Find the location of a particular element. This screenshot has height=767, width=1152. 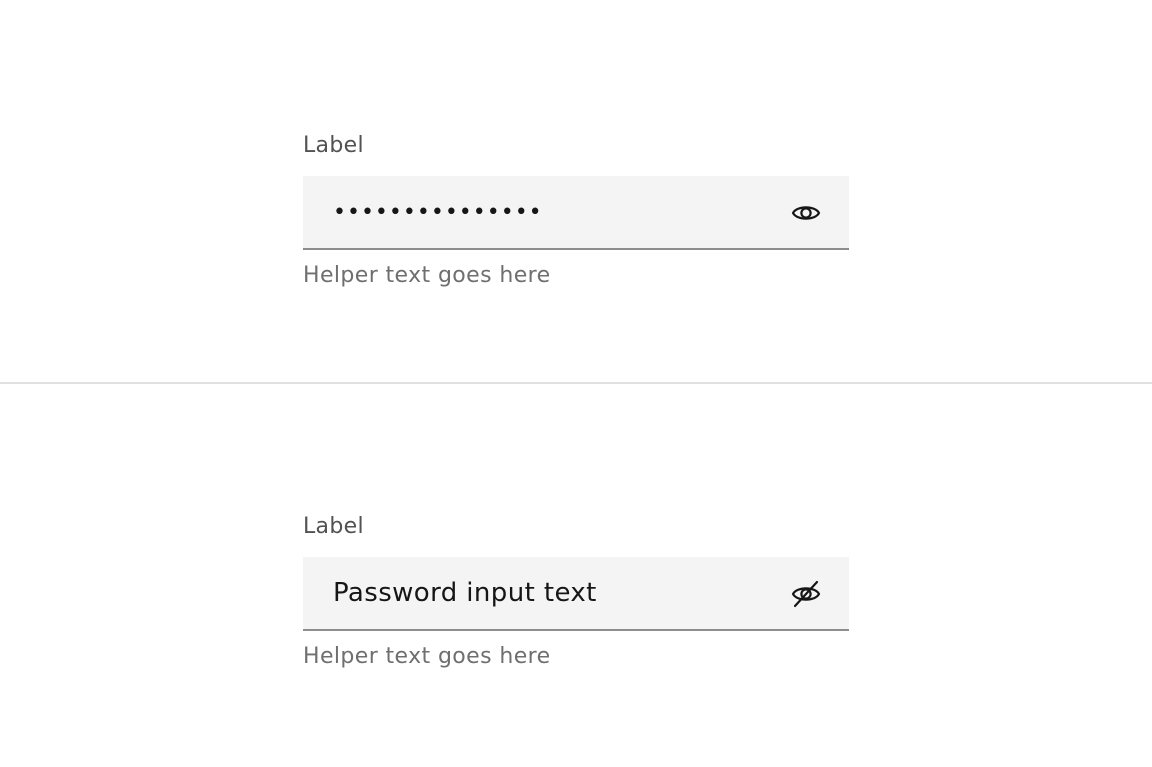

show-password-button is located at coordinates (806, 213).